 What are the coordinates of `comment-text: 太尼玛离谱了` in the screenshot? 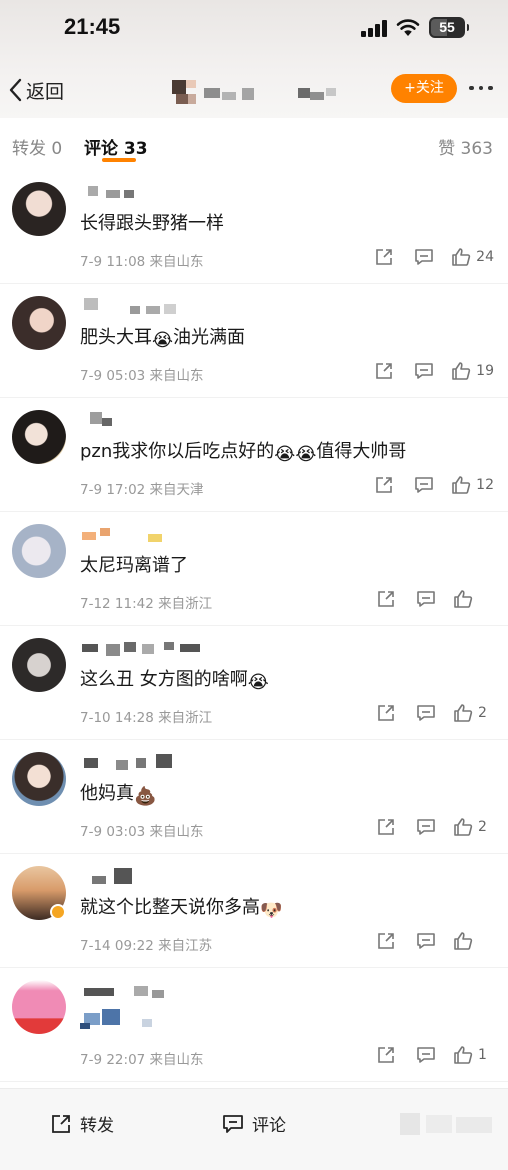 It's located at (134, 565).